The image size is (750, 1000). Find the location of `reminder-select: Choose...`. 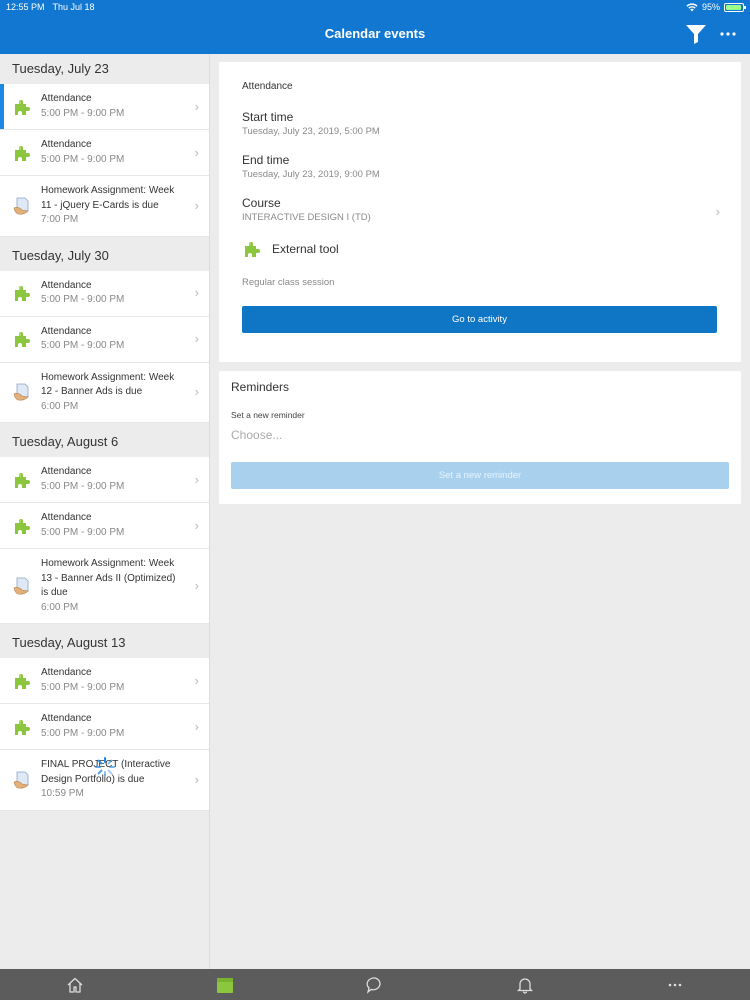

reminder-select: Choose... is located at coordinates (480, 436).